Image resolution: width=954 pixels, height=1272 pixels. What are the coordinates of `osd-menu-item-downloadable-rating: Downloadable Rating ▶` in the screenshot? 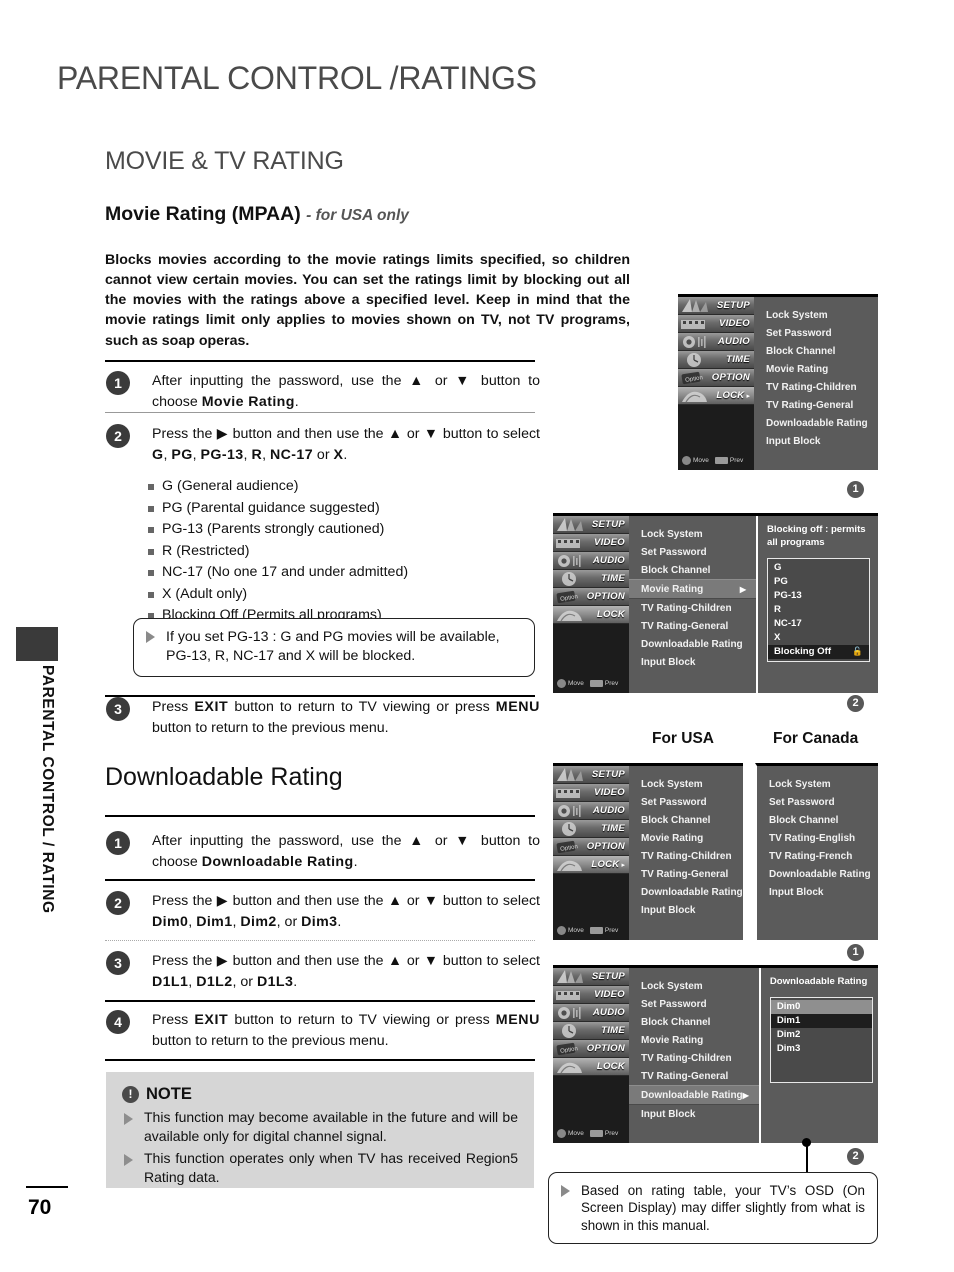 It's located at (694, 1095).